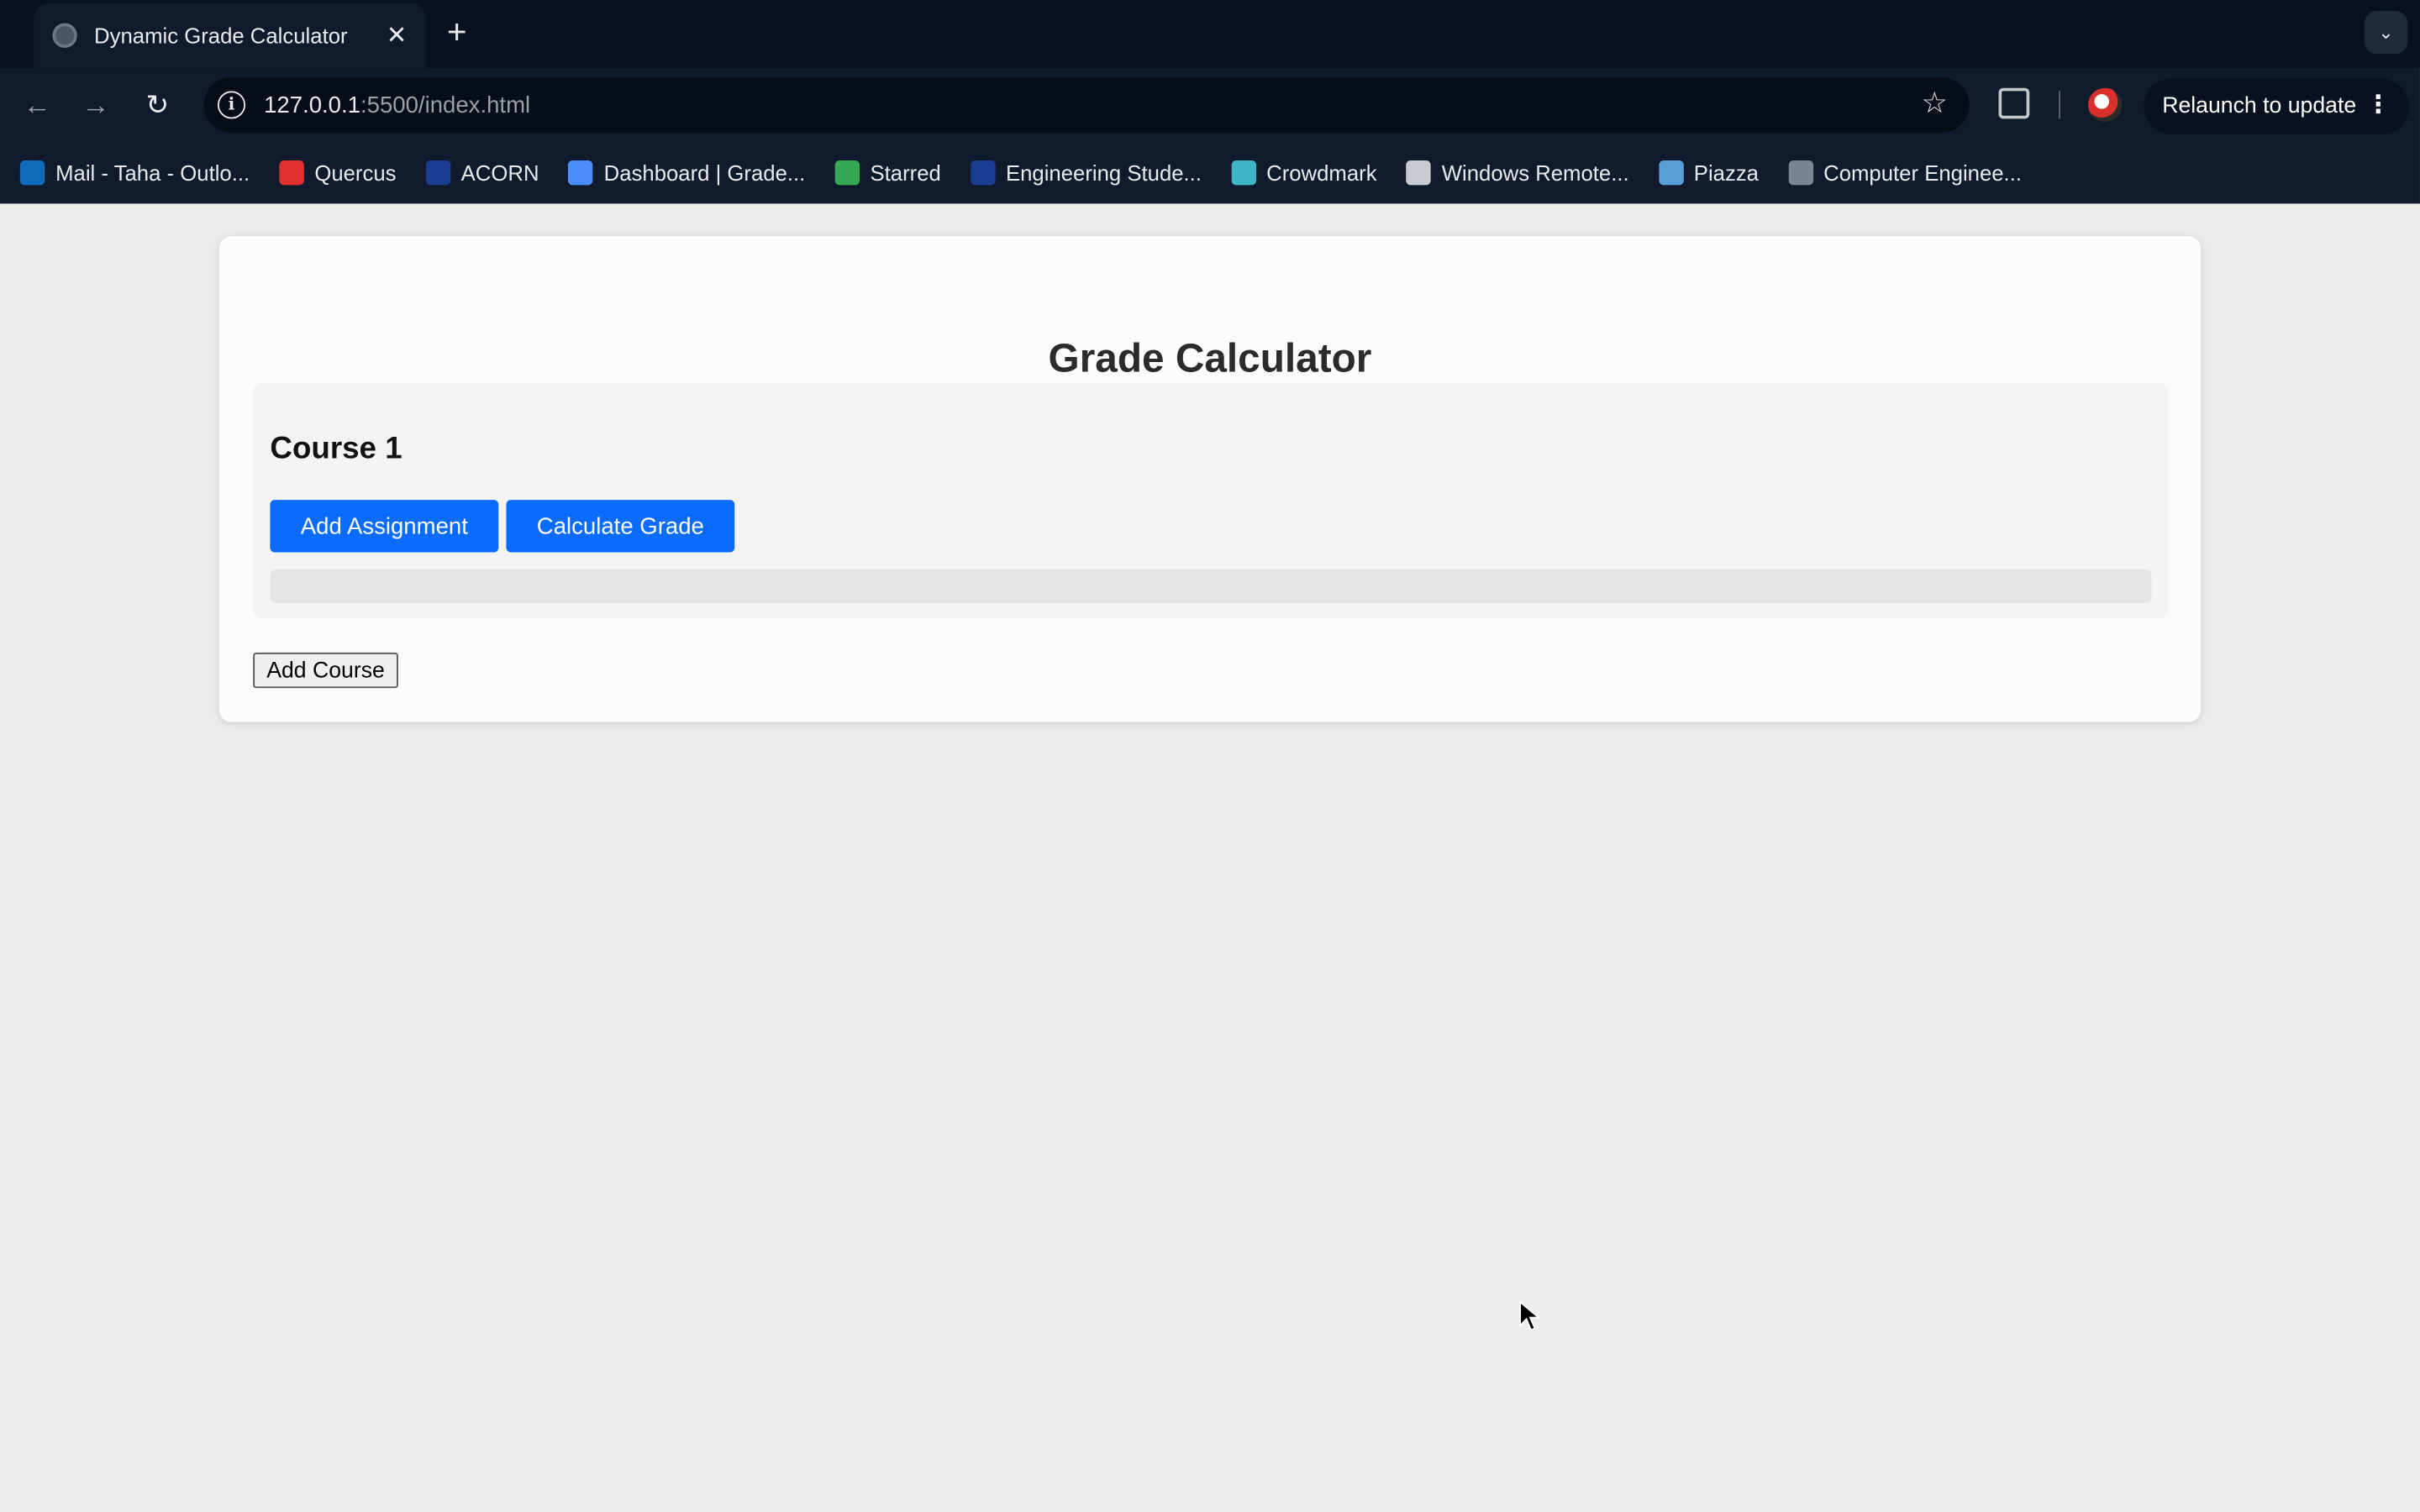  I want to click on dashboard-icon, so click(581, 173).